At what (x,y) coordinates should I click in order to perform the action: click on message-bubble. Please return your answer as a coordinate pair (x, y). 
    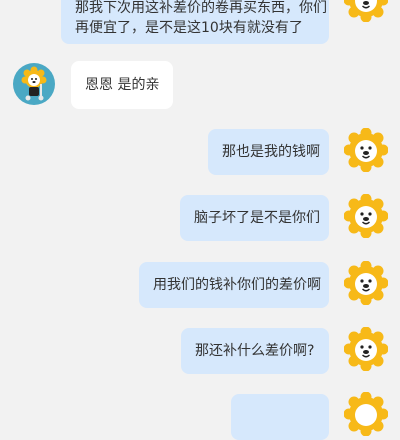
    Looking at the image, I should click on (280, 417).